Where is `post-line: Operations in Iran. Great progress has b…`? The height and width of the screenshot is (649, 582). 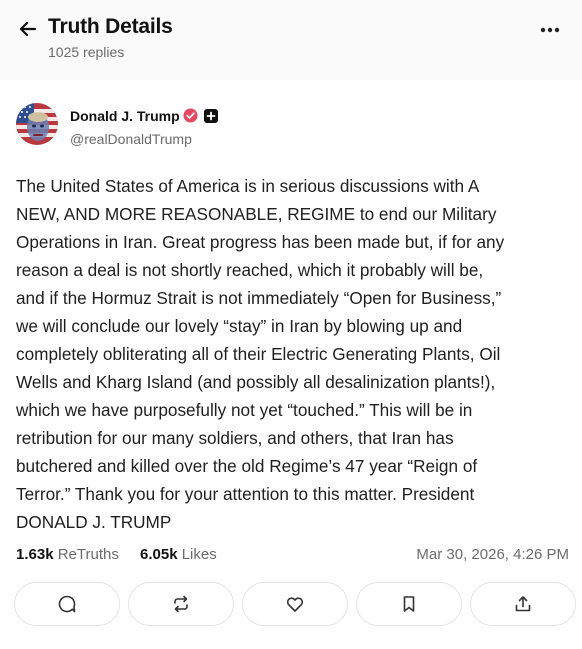 post-line: Operations in Iran. Great progress has b… is located at coordinates (260, 242).